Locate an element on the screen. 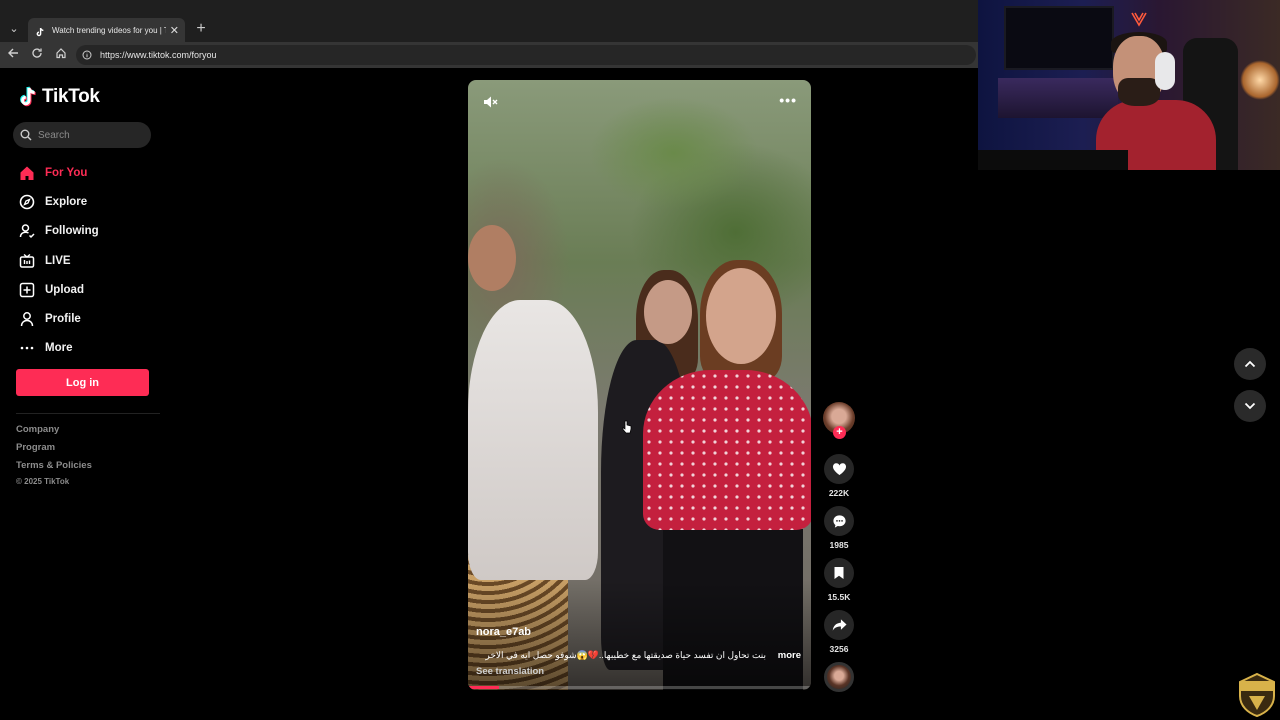  save-count: 15.5K is located at coordinates (839, 597).